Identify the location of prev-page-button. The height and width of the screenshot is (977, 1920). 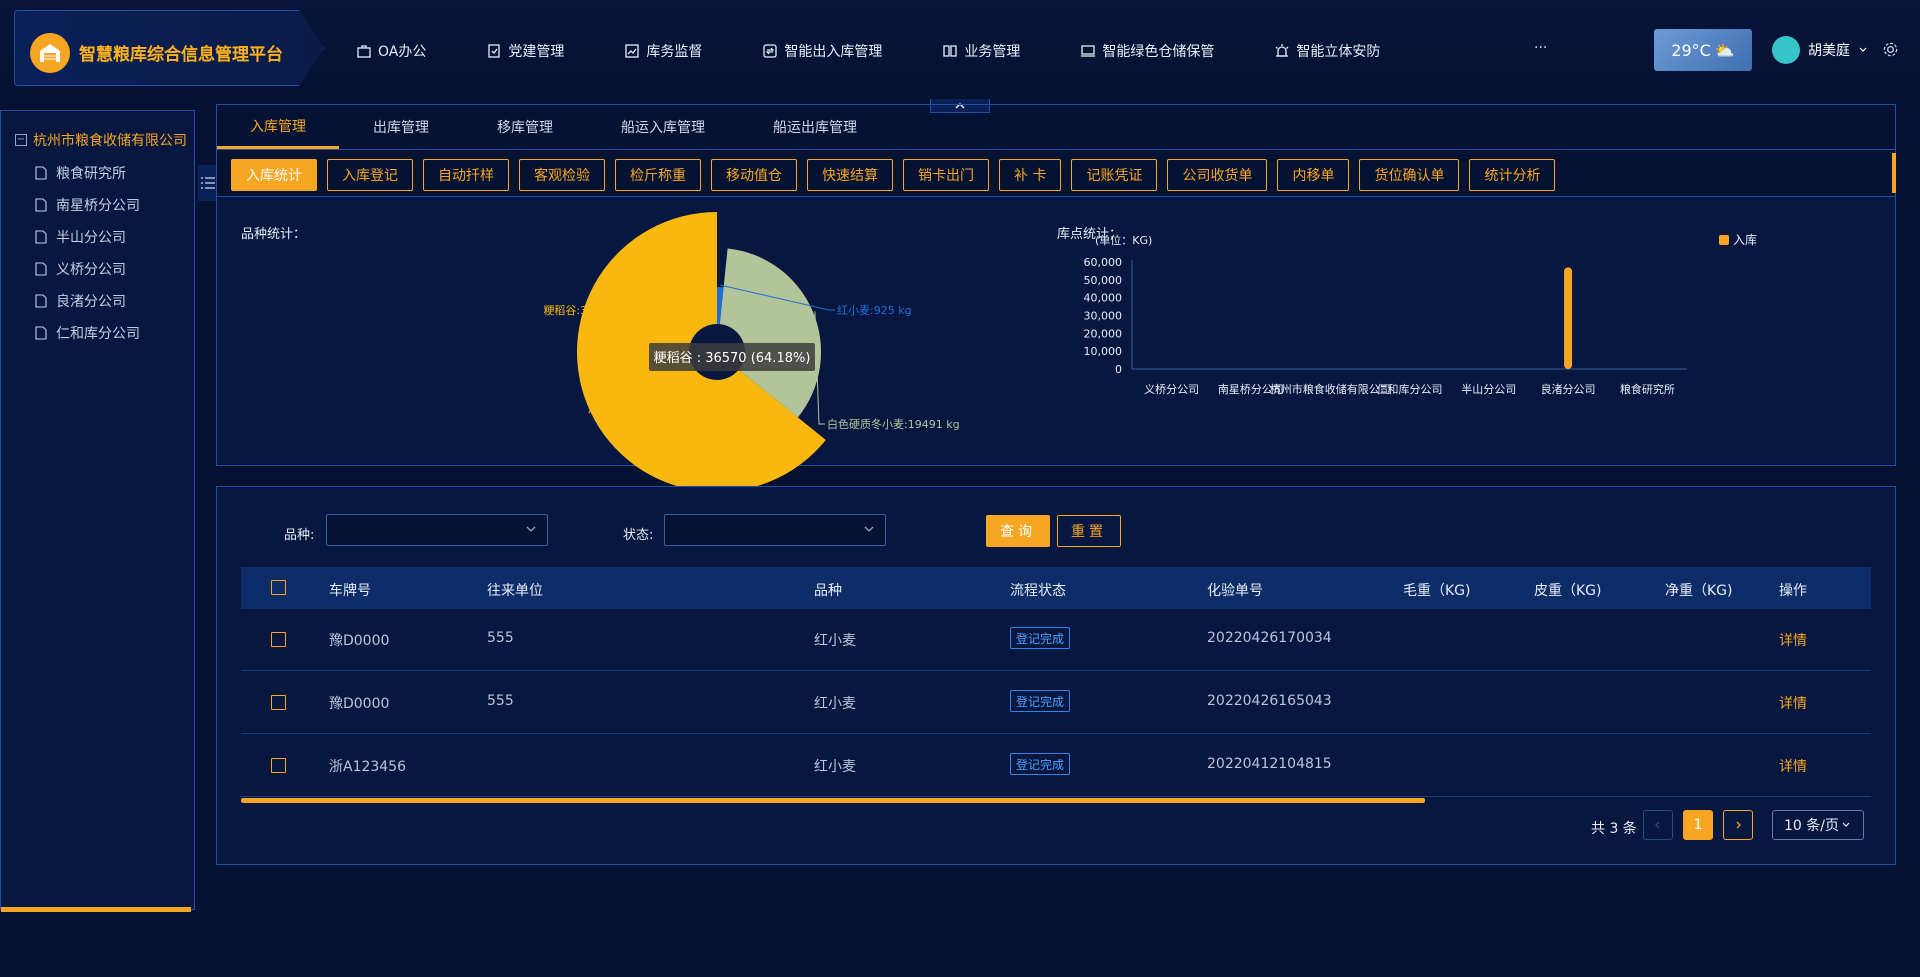
(1658, 825).